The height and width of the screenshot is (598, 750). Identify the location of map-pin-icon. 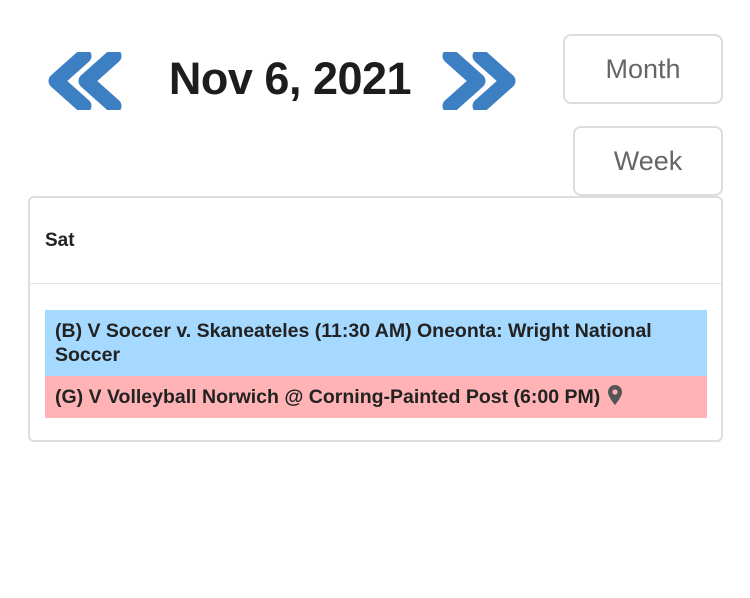
(615, 395).